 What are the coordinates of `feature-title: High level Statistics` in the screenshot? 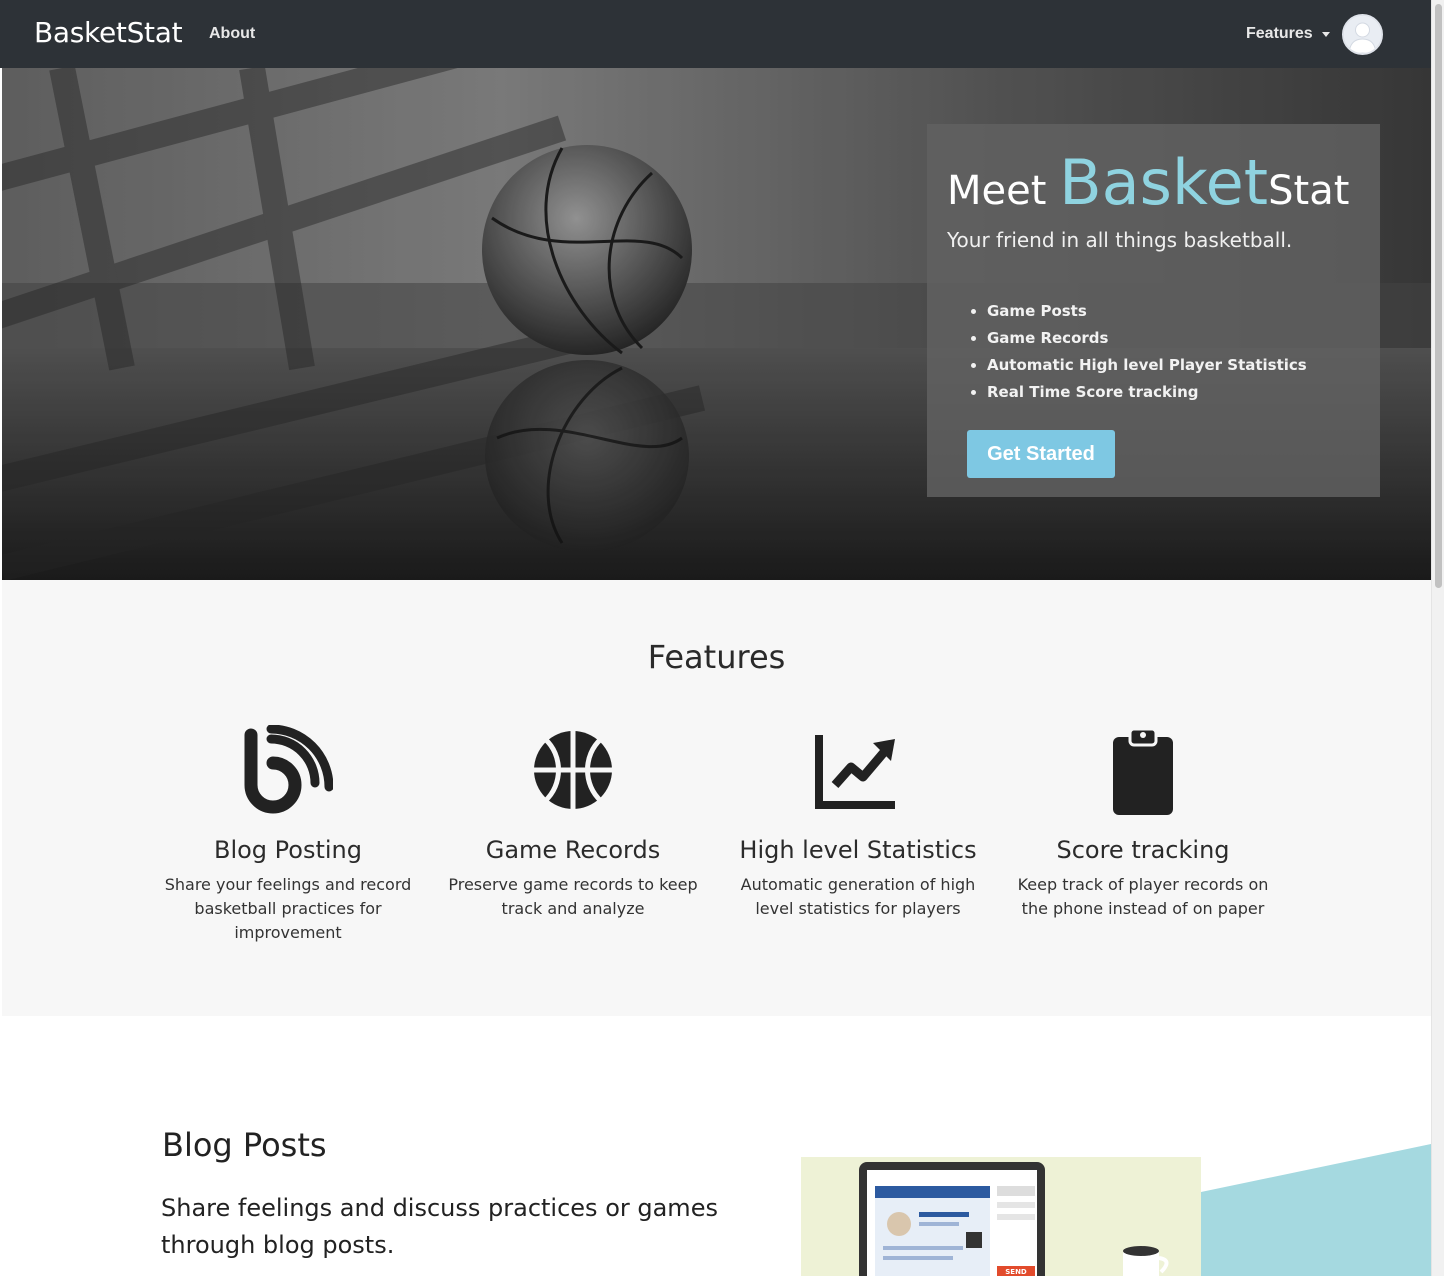 It's located at (858, 850).